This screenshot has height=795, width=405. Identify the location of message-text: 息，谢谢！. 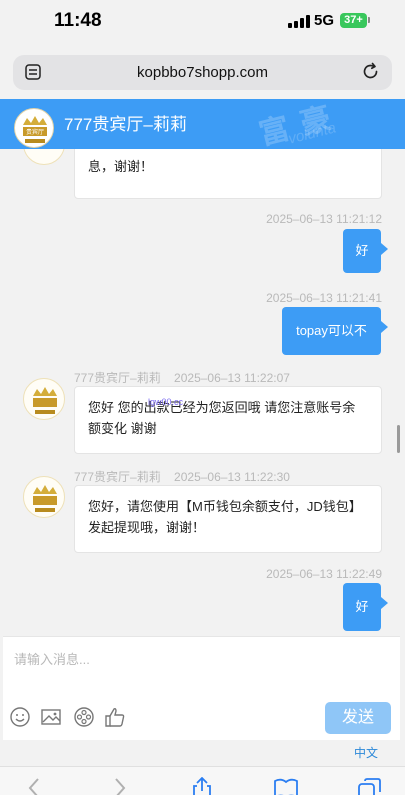
(121, 166).